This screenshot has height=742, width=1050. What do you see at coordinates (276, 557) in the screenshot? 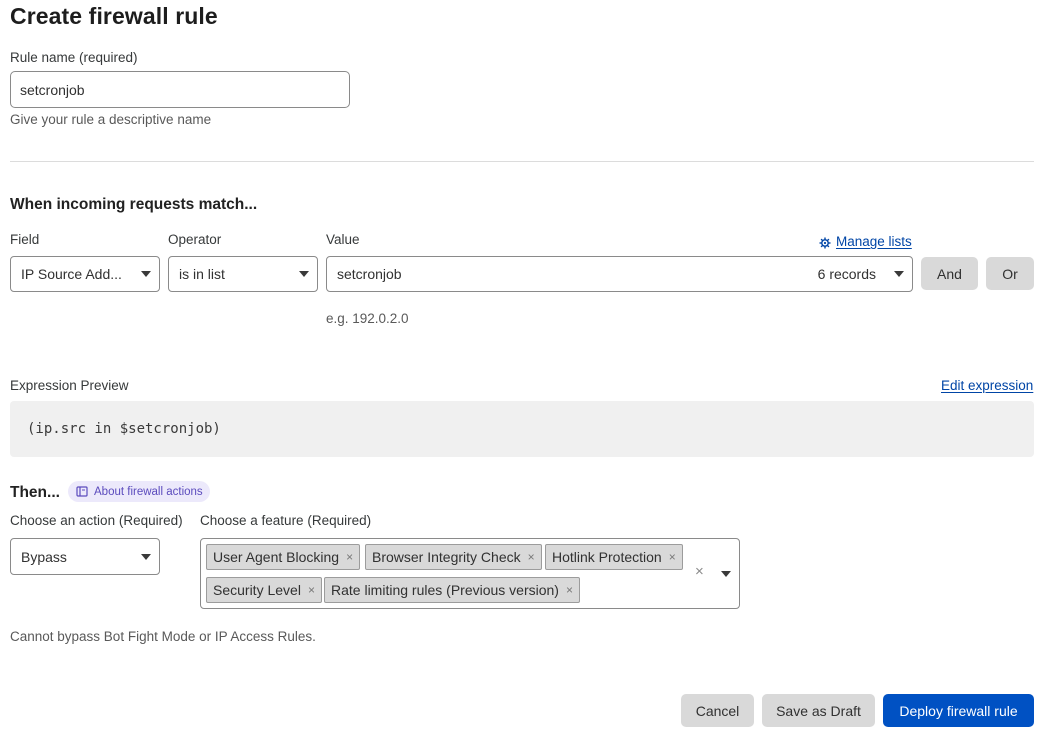
I see `feature-tag-label: User Agent Blocking` at bounding box center [276, 557].